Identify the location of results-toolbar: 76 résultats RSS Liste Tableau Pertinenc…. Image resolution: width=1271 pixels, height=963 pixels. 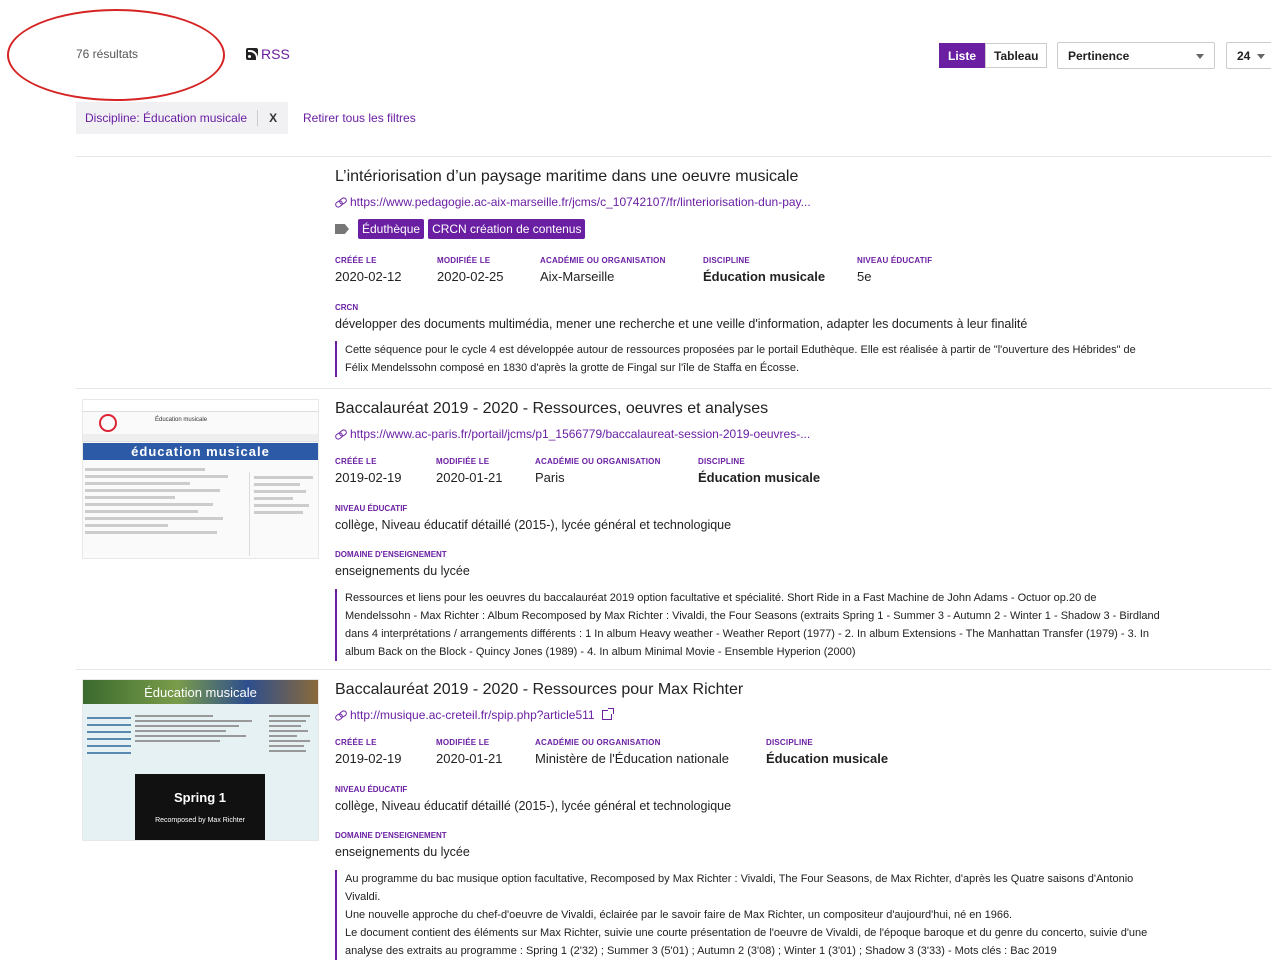
(635, 55).